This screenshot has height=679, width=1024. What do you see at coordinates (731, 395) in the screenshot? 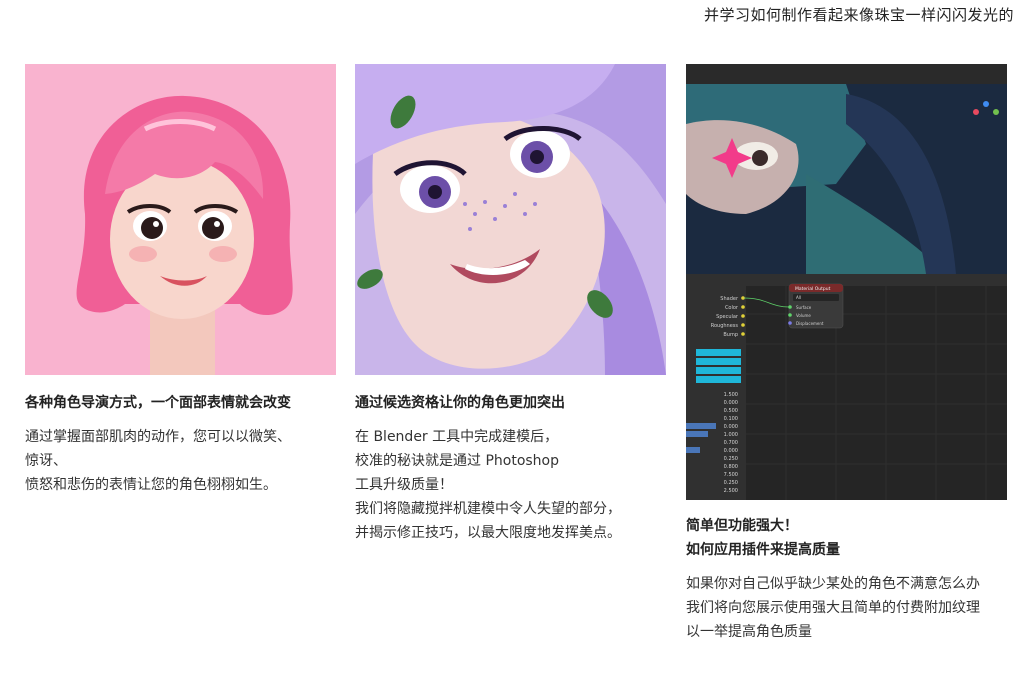
I see `param-value: 1.500` at bounding box center [731, 395].